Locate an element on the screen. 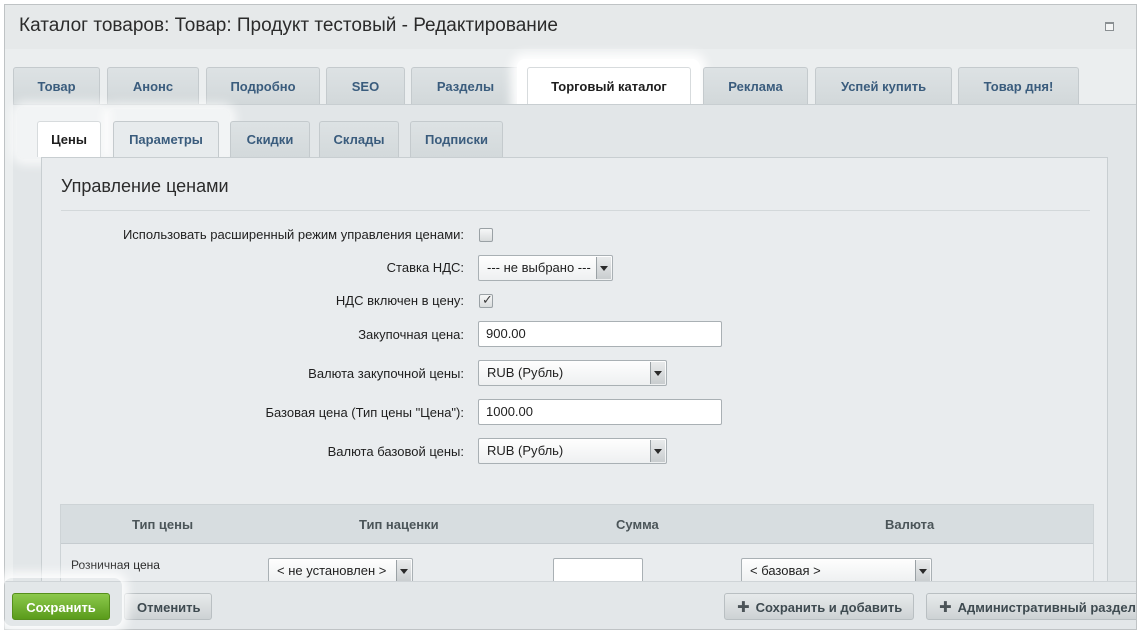 This screenshot has width=1141, height=634. row-currency-select: < базовая > is located at coordinates (836, 570).